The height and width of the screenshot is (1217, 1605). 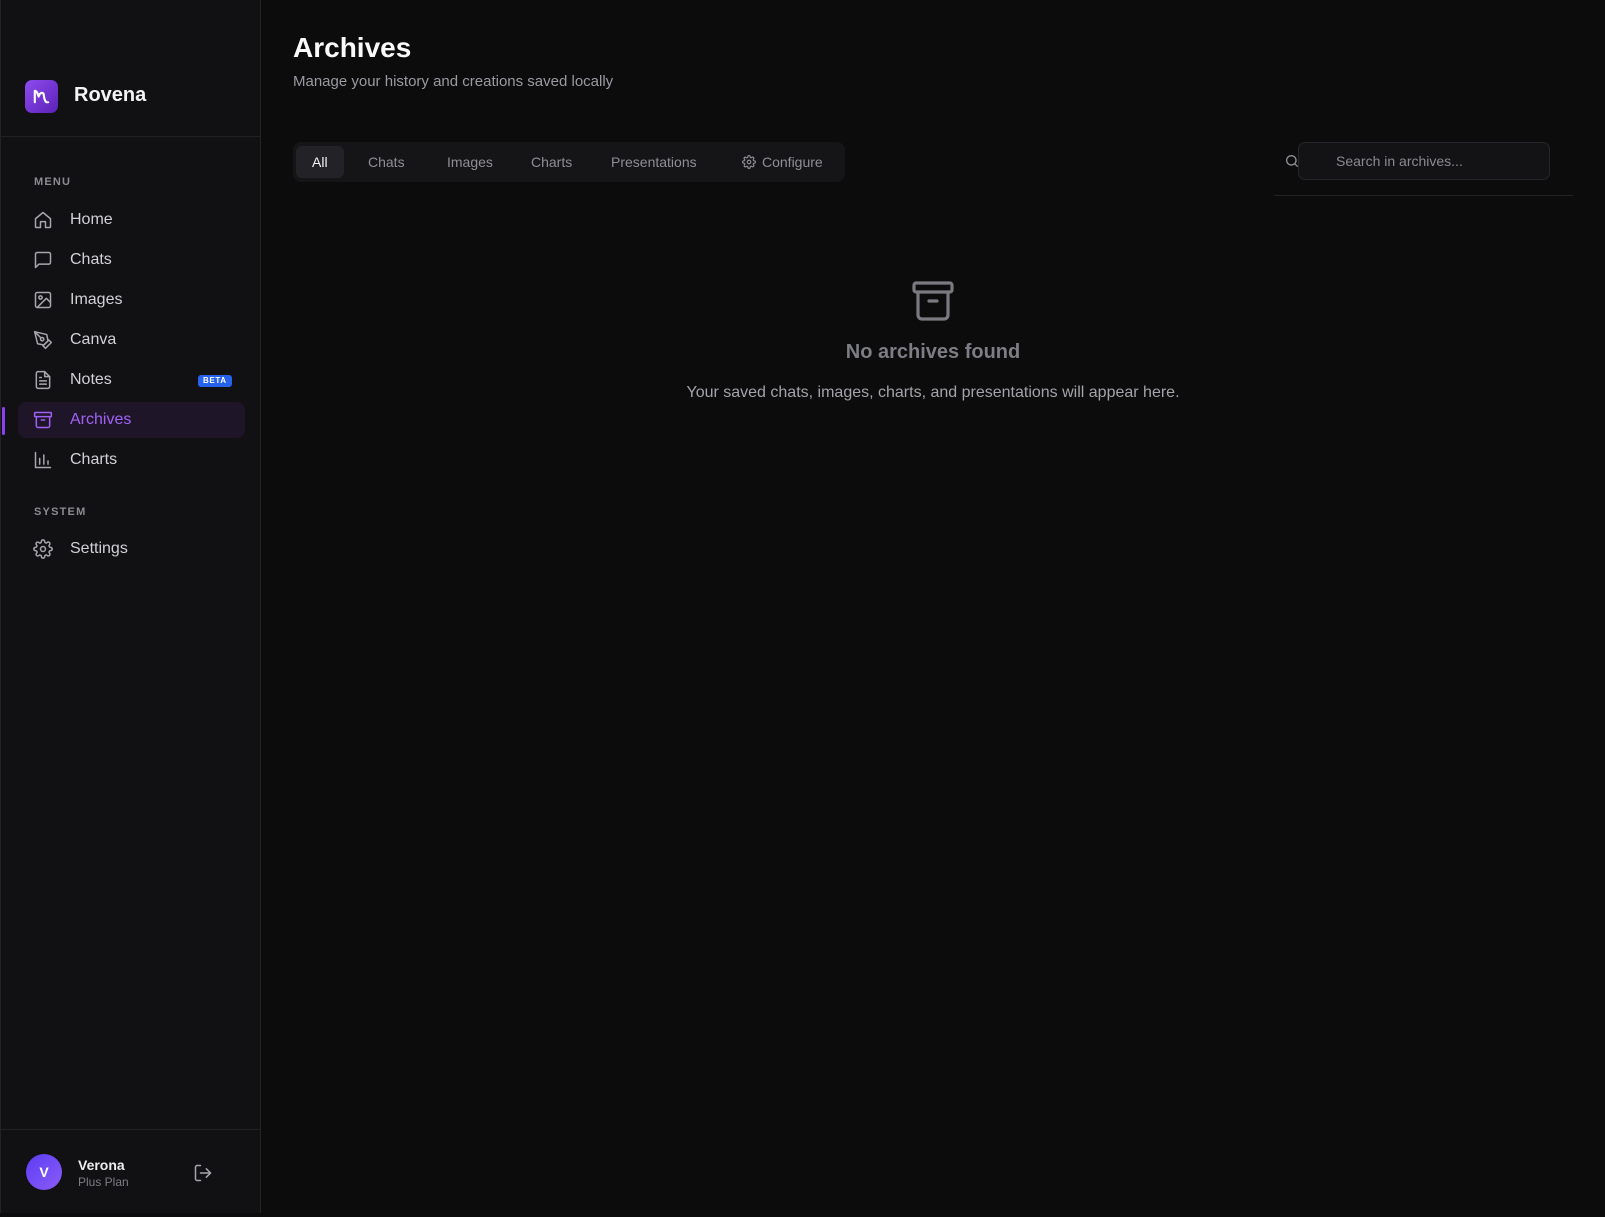 What do you see at coordinates (60, 512) in the screenshot?
I see `system-section-label: SYSTEM` at bounding box center [60, 512].